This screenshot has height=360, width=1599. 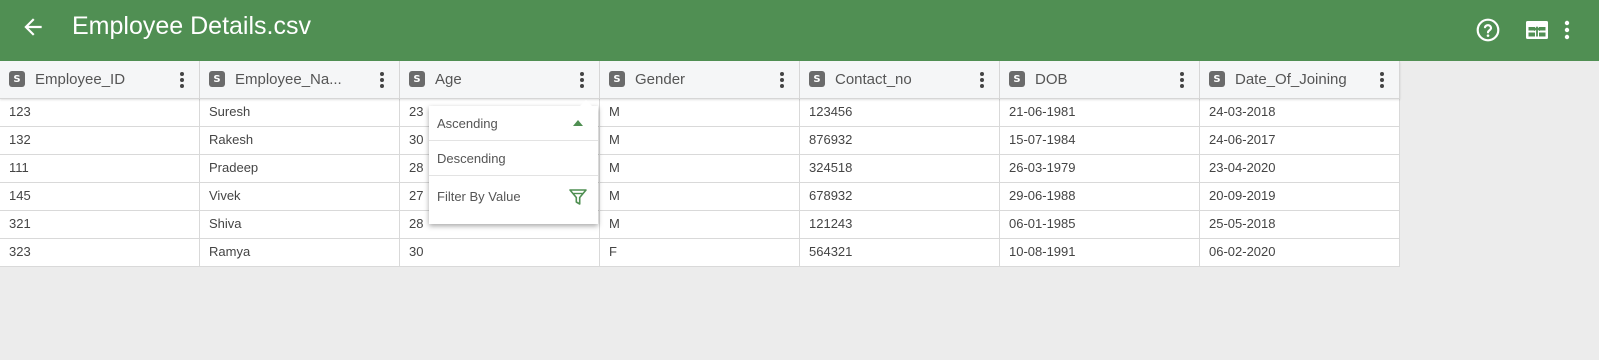 What do you see at coordinates (191, 26) in the screenshot?
I see `page-title: Employee Details.csv` at bounding box center [191, 26].